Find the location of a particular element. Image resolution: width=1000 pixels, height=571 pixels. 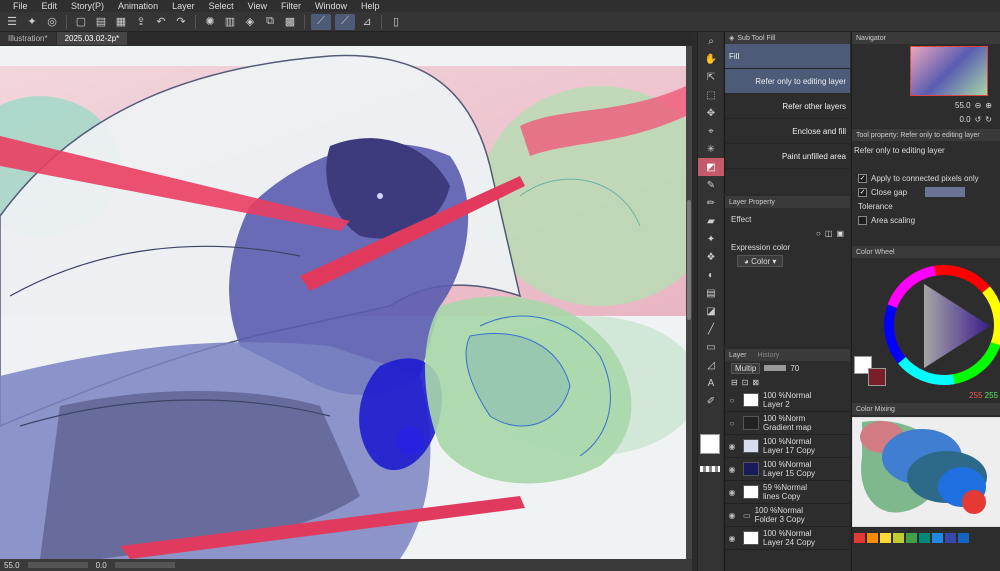

palette-swatch-lime is located at coordinates (898, 538).